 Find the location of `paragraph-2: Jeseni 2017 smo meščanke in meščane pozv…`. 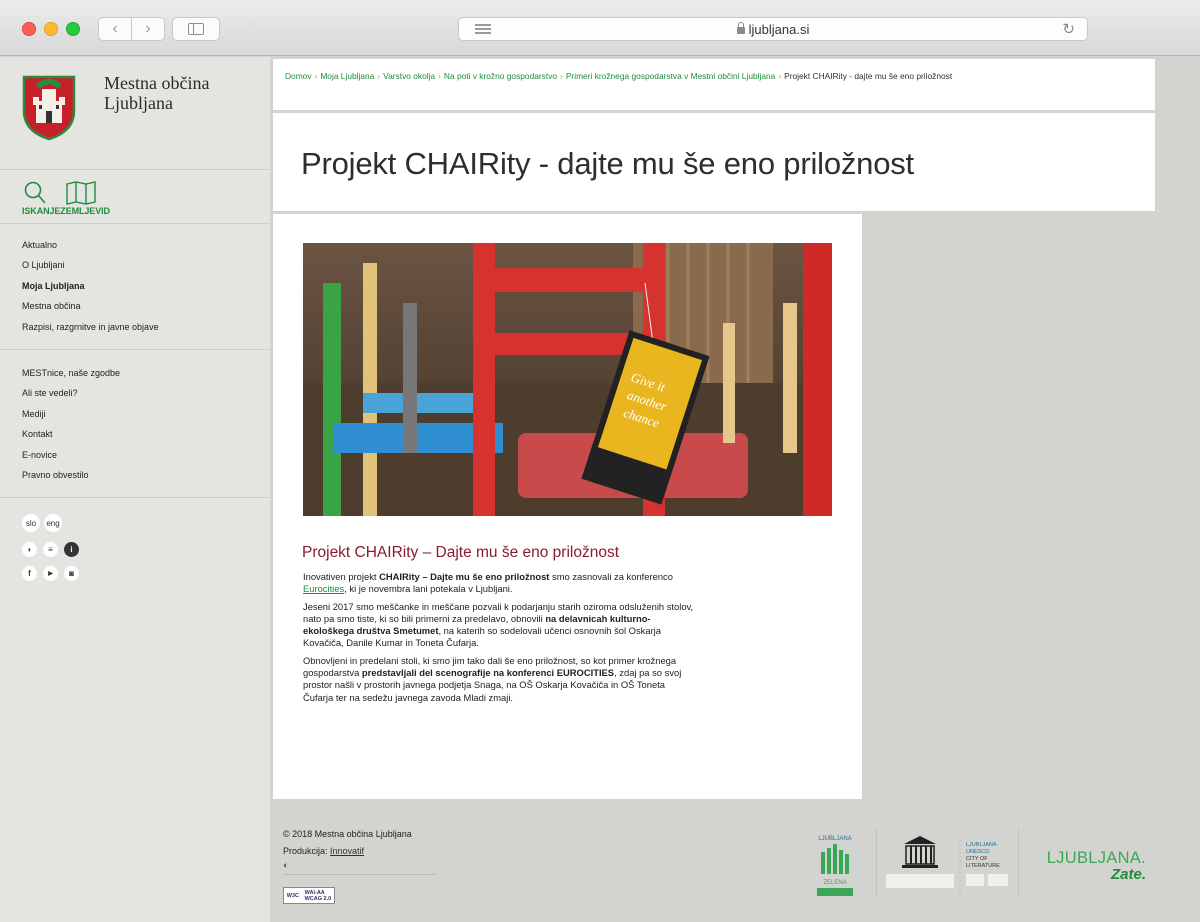

paragraph-2: Jeseni 2017 smo meščanke in meščane pozv… is located at coordinates (498, 624).